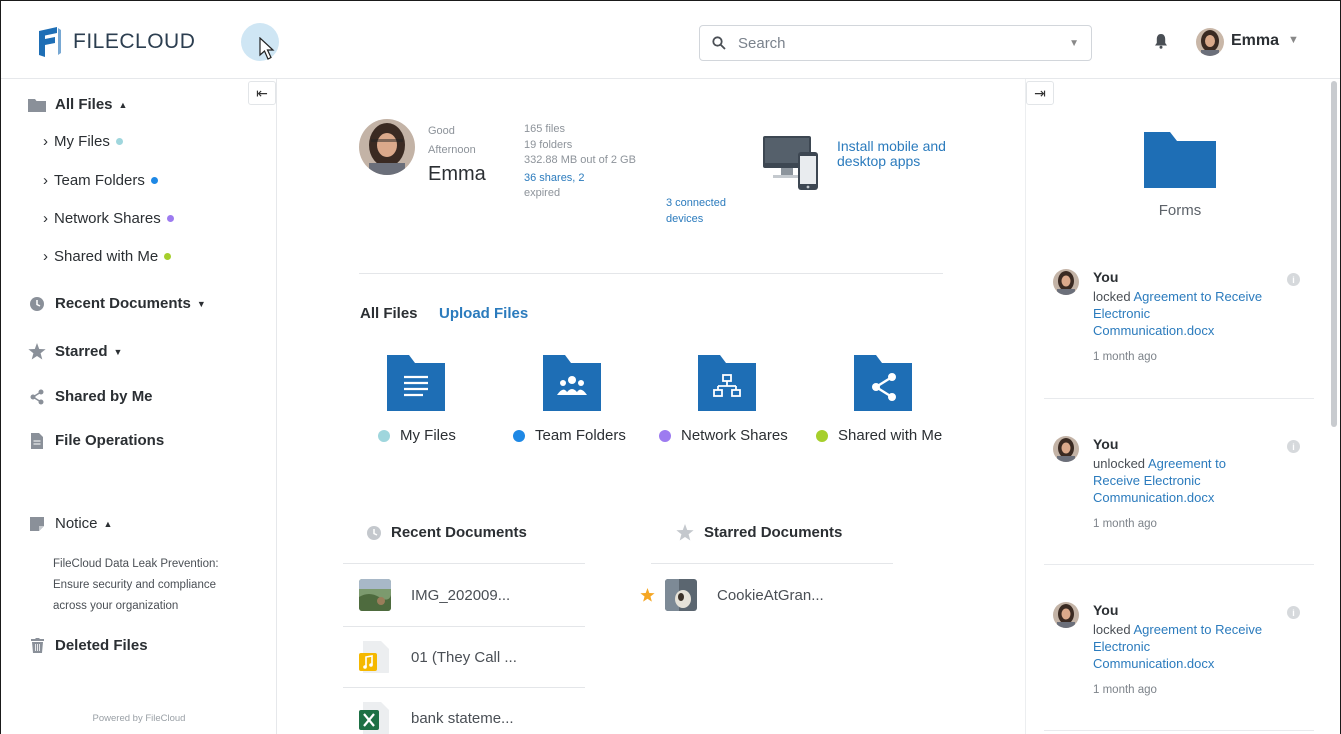 This screenshot has height=734, width=1341. What do you see at coordinates (1334, 254) in the screenshot?
I see `right-panel-scrollbar` at bounding box center [1334, 254].